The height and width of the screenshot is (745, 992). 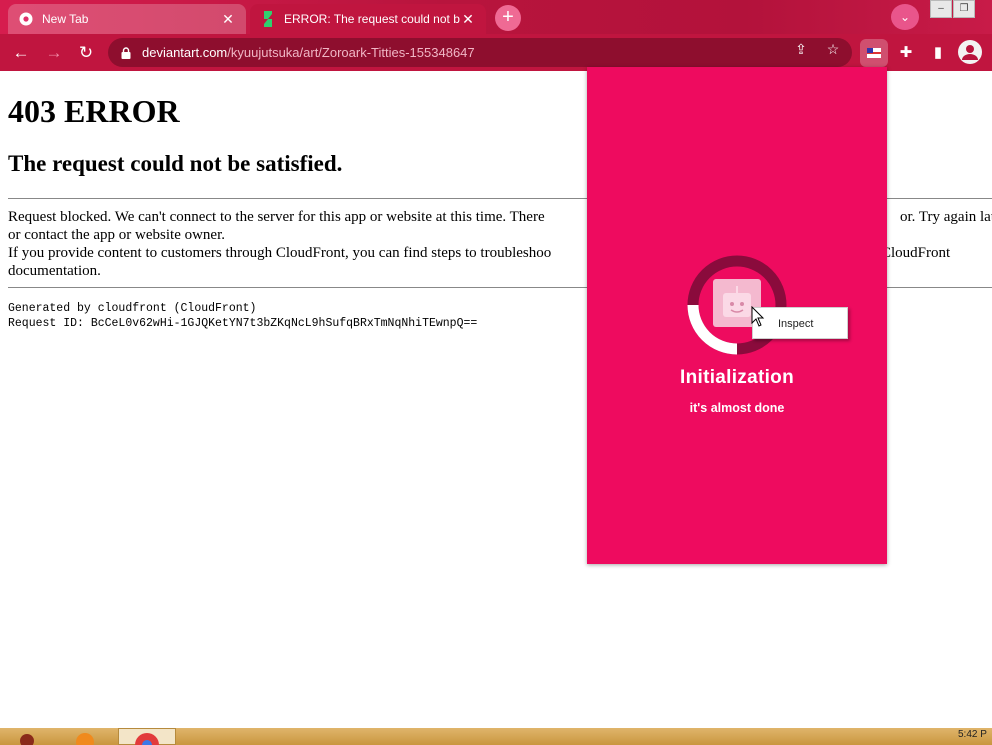 I want to click on paragraph-text: or contact the app or website owner., so click(x=117, y=235).